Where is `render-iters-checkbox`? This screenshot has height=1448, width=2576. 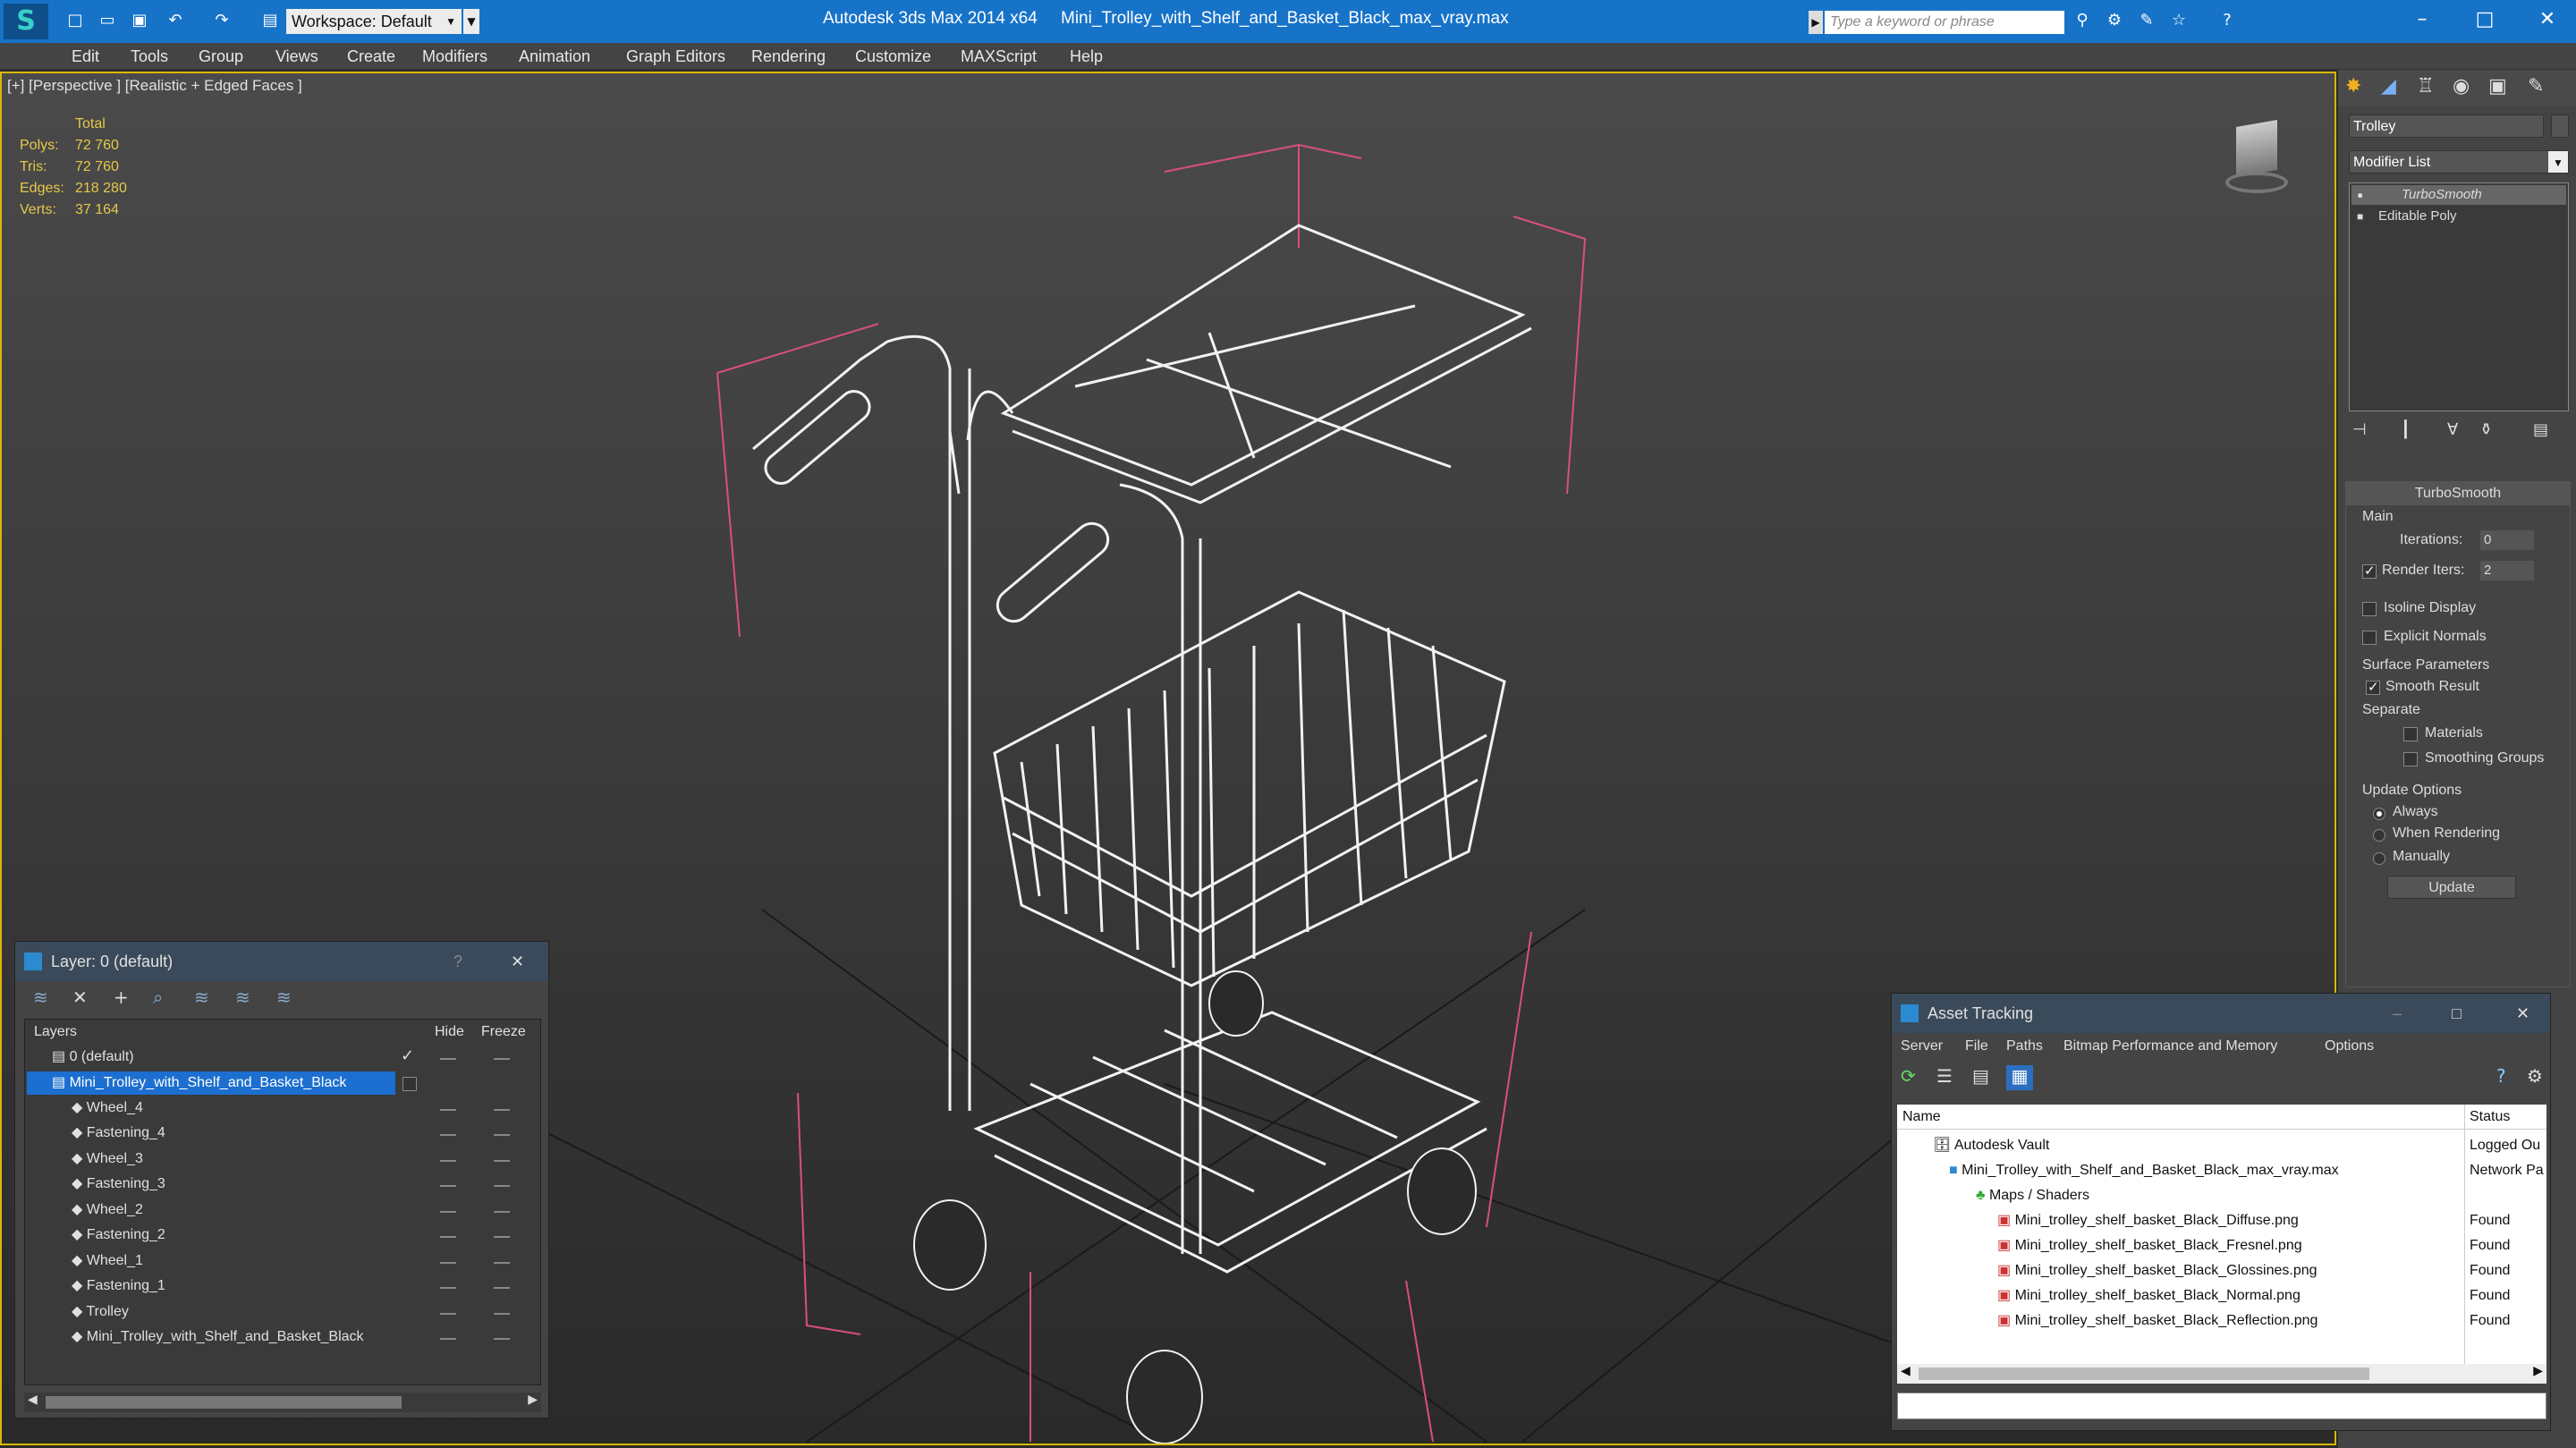 render-iters-checkbox is located at coordinates (2369, 571).